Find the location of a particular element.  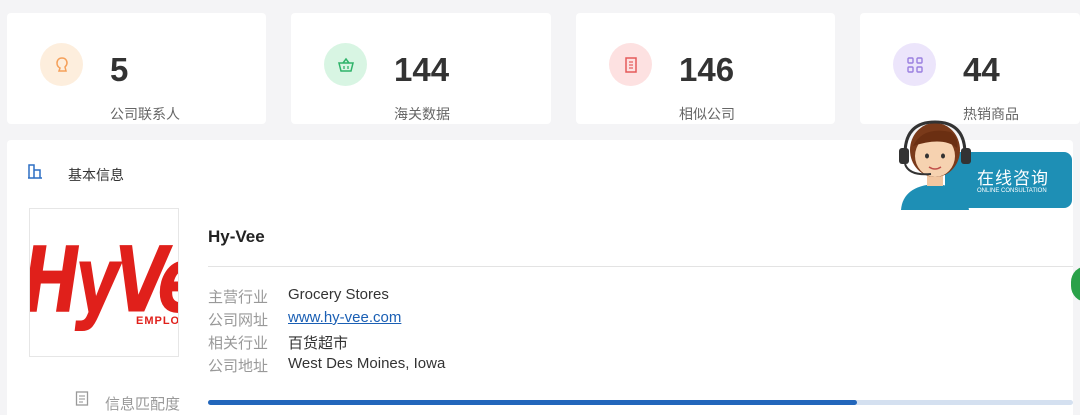

website-row: 公司网址 www.hy-vee.com is located at coordinates (304, 319).